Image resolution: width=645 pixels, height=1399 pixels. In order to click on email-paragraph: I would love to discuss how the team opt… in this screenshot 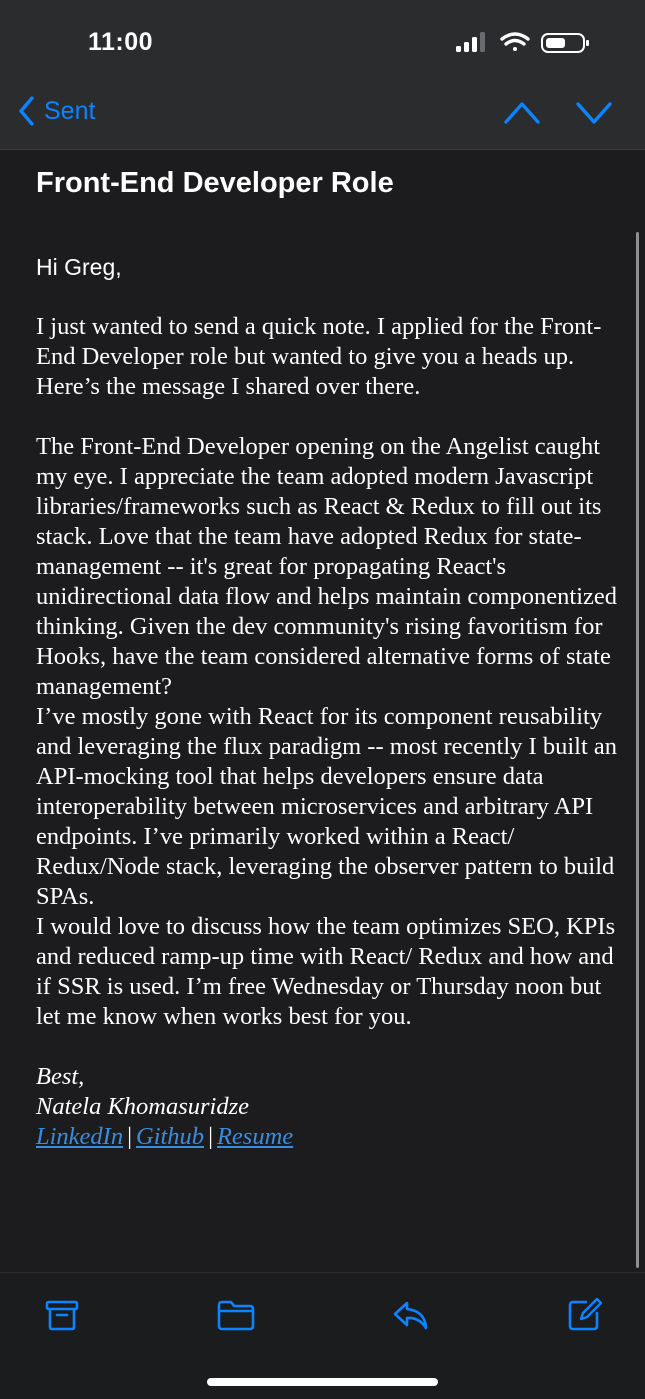, I will do `click(326, 971)`.